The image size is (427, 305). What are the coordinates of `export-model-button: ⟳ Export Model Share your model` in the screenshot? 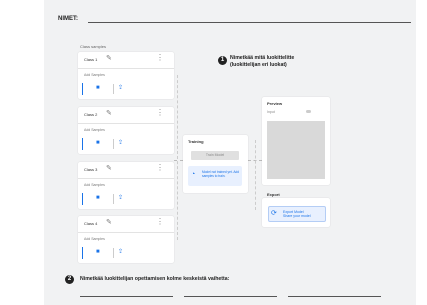 It's located at (297, 214).